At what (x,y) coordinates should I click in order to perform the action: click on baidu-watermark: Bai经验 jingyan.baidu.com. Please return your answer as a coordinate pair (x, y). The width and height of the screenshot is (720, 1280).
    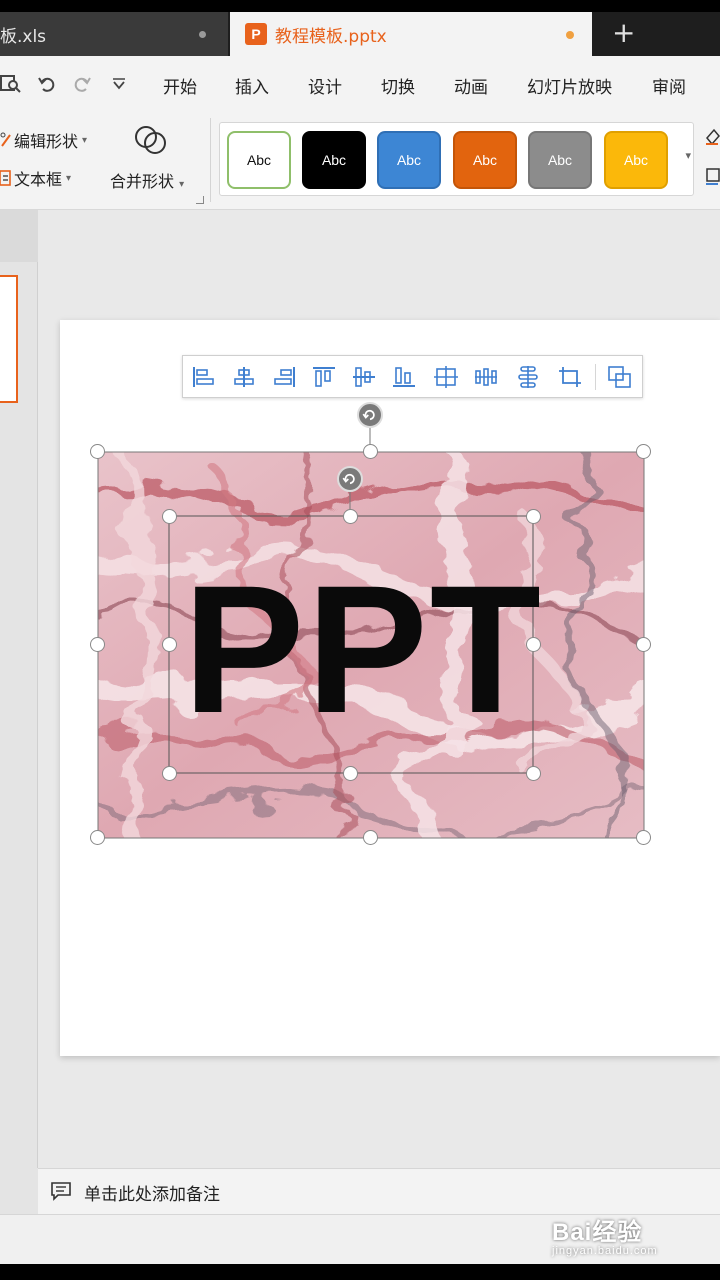
    Looking at the image, I should click on (605, 1234).